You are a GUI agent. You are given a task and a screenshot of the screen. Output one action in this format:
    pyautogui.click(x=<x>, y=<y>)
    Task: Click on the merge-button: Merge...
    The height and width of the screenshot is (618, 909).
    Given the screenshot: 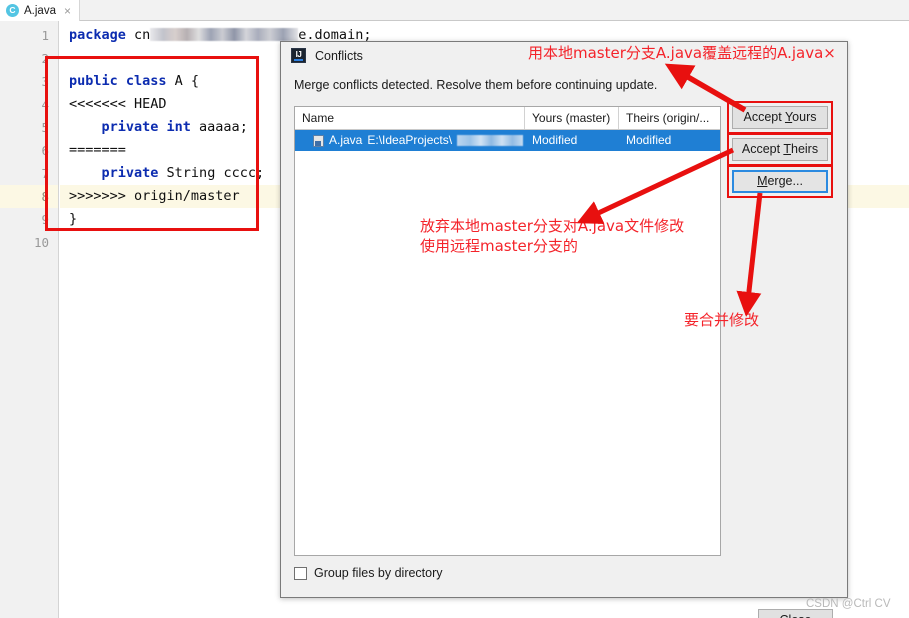 What is the action you would take?
    pyautogui.click(x=780, y=181)
    